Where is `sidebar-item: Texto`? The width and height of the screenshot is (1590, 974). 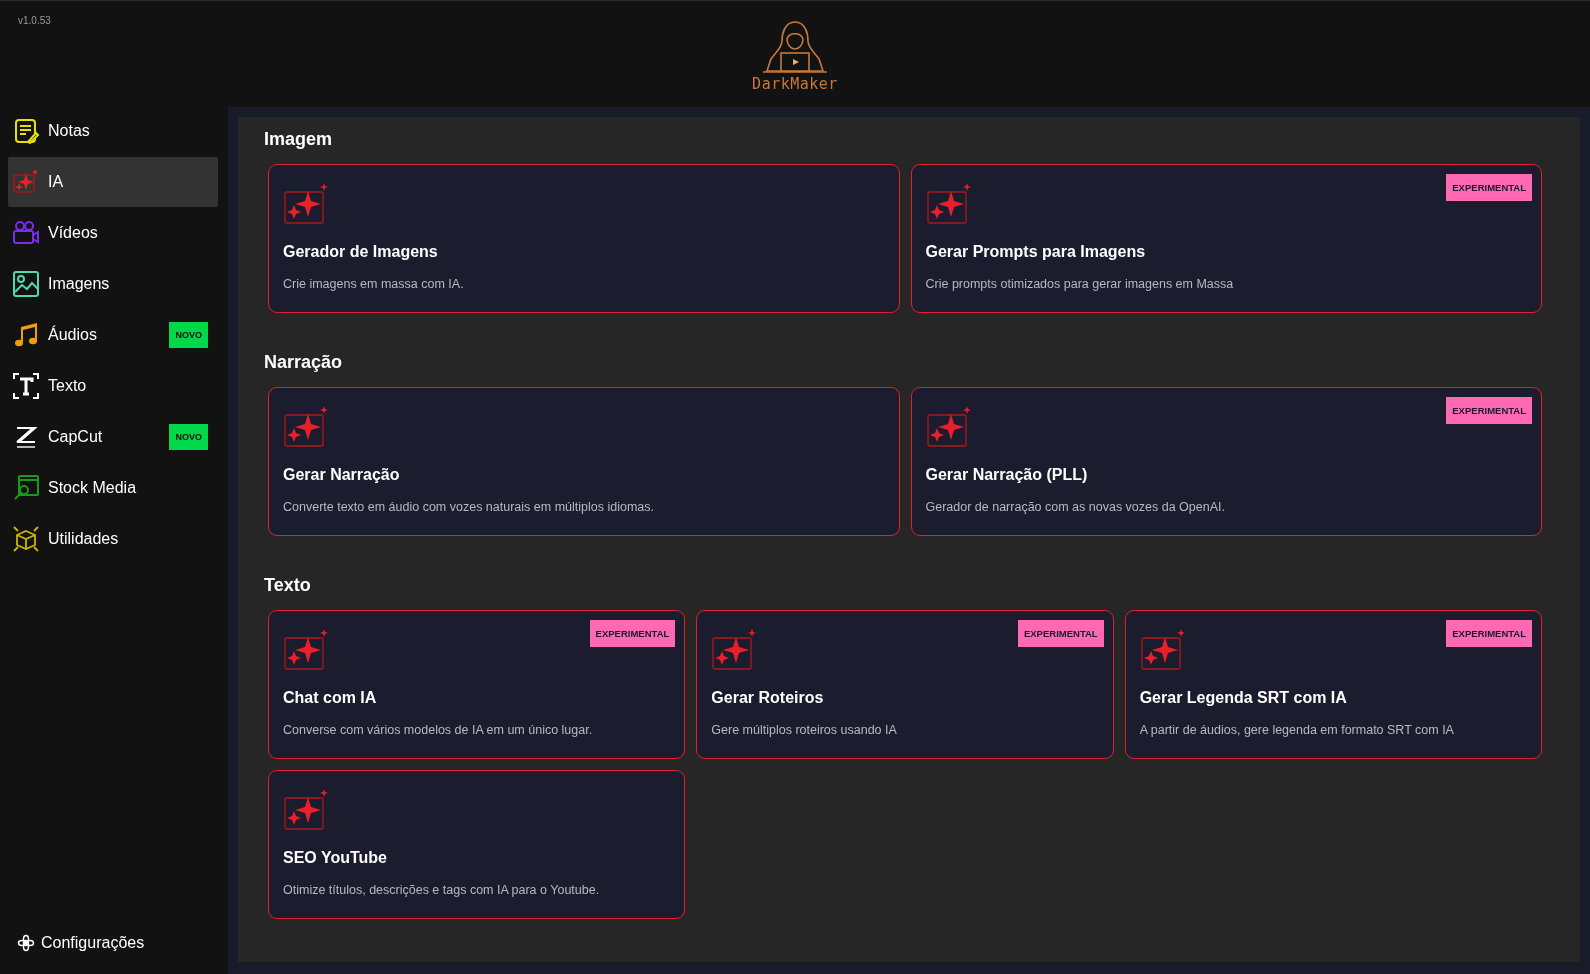 sidebar-item: Texto is located at coordinates (113, 386).